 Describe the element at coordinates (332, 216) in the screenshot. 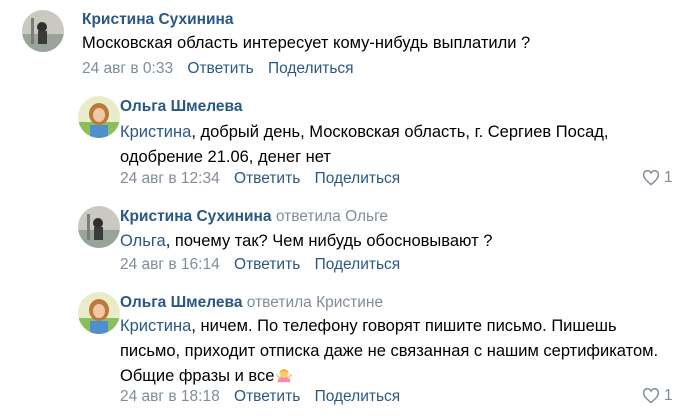

I see `replied-to: ответила Ольге` at that location.